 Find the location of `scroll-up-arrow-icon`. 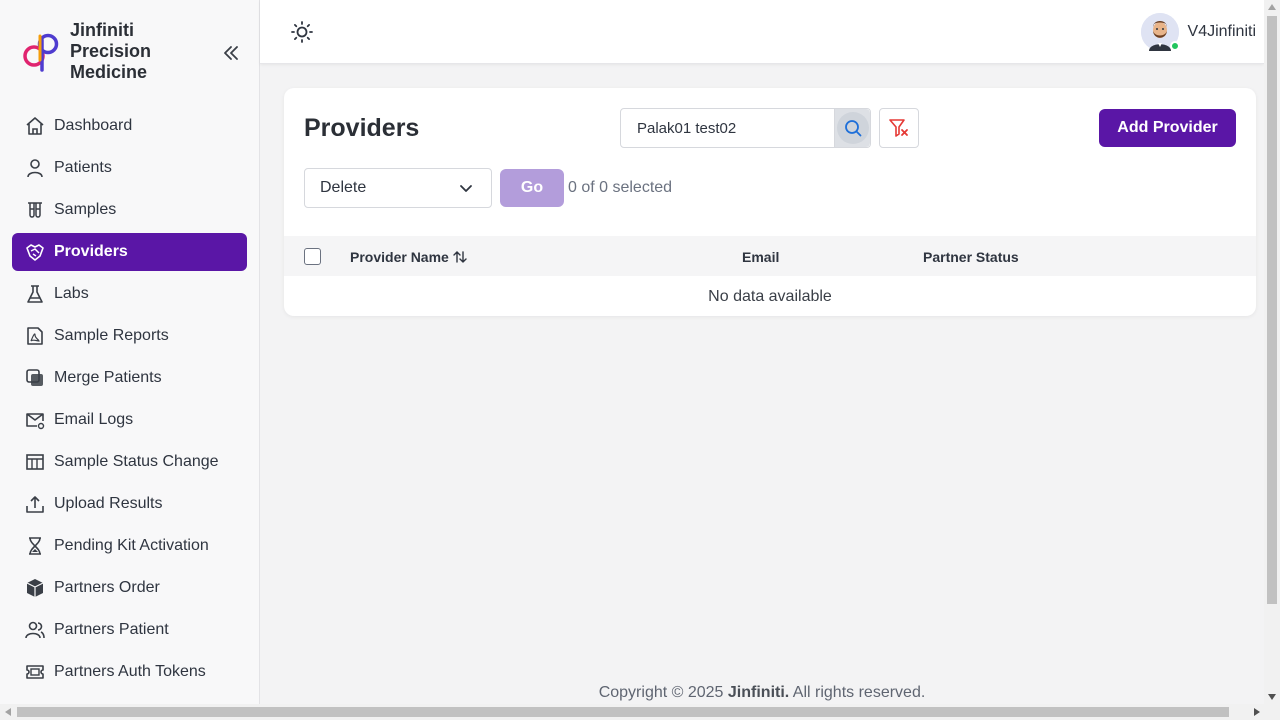

scroll-up-arrow-icon is located at coordinates (1272, 7).